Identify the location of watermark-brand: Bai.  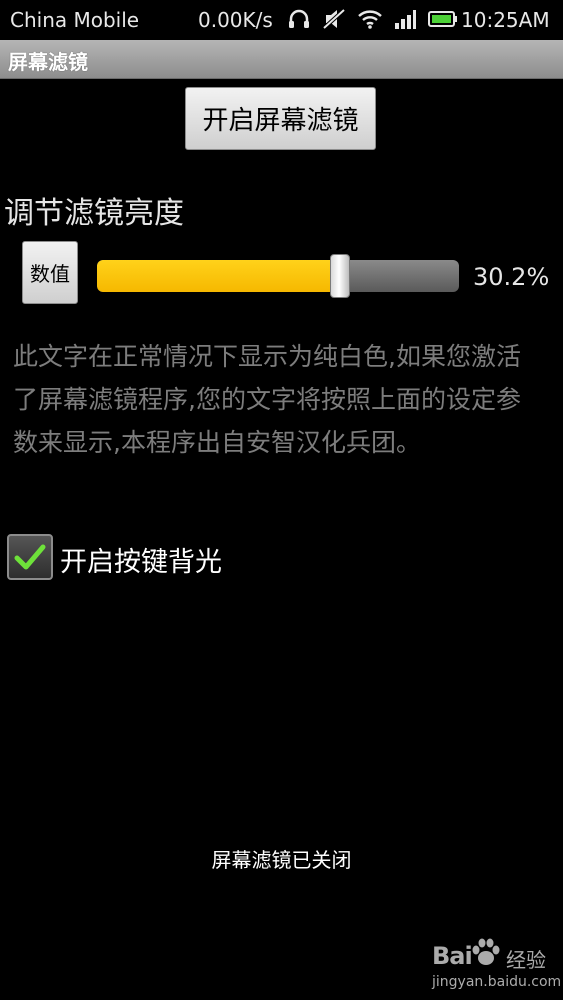
(452, 956).